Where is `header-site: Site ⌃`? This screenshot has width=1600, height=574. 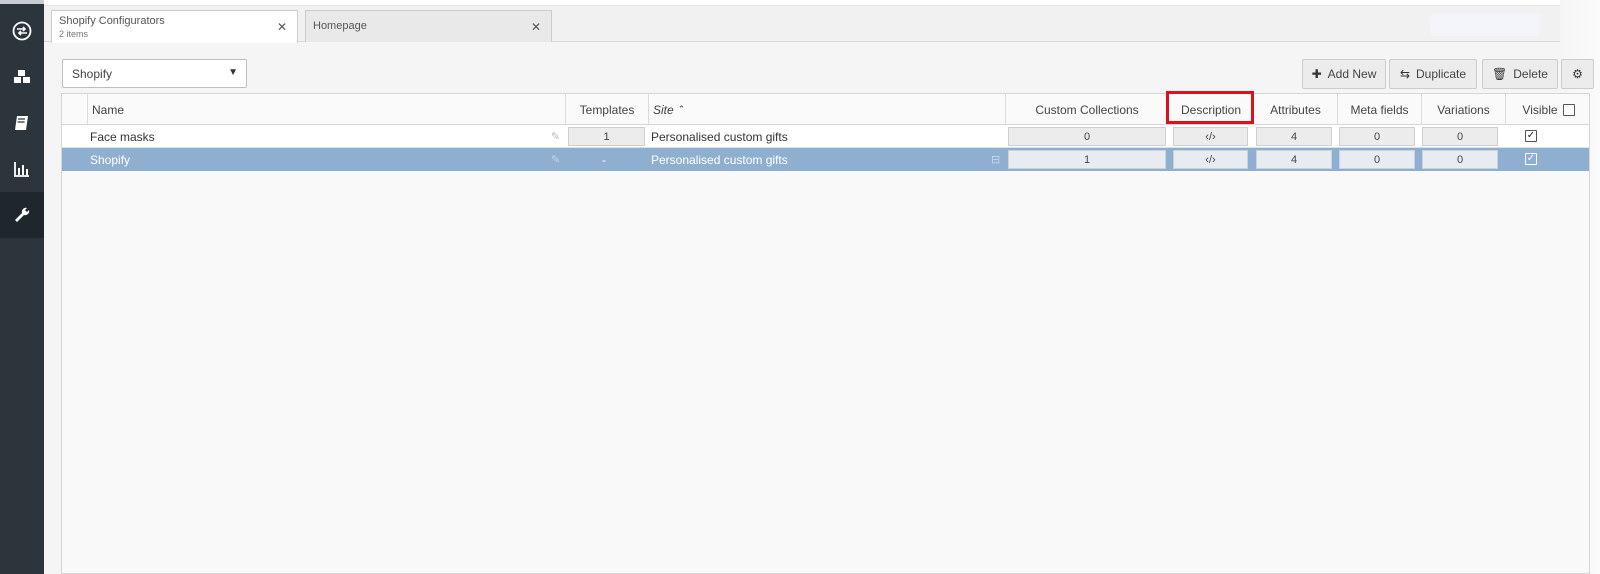 header-site: Site ⌃ is located at coordinates (826, 109).